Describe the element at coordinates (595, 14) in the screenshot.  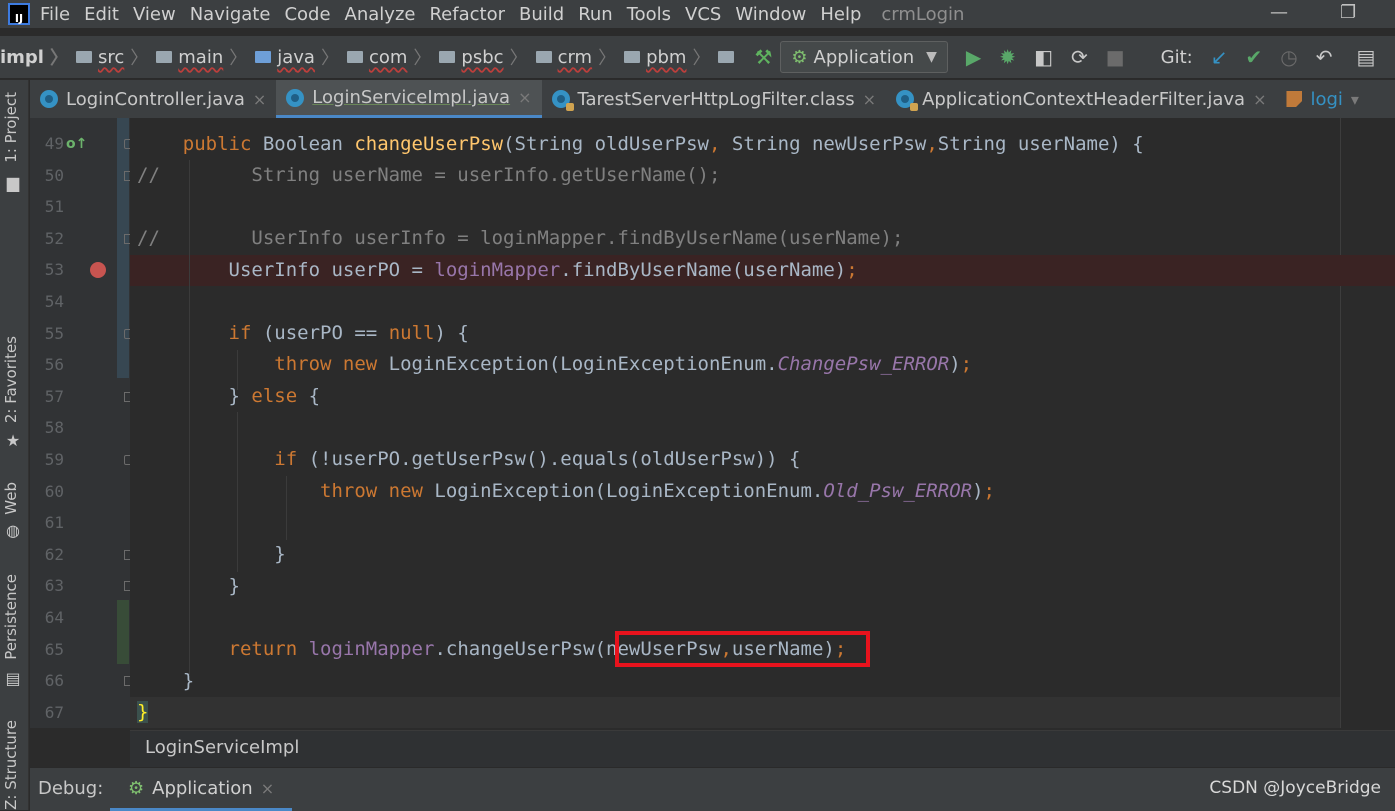
I see `menu-run: Run` at that location.